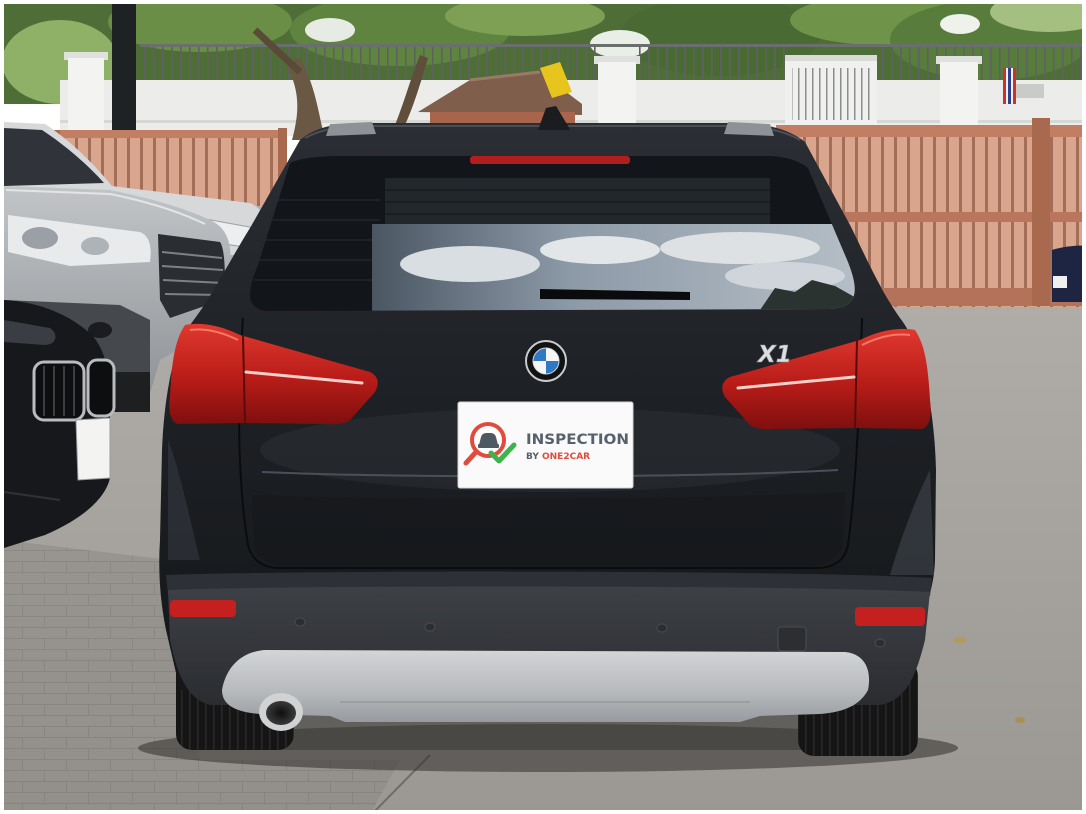 The height and width of the screenshot is (814, 1086). Describe the element at coordinates (1009, 86) in the screenshot. I see `national-flag` at that location.